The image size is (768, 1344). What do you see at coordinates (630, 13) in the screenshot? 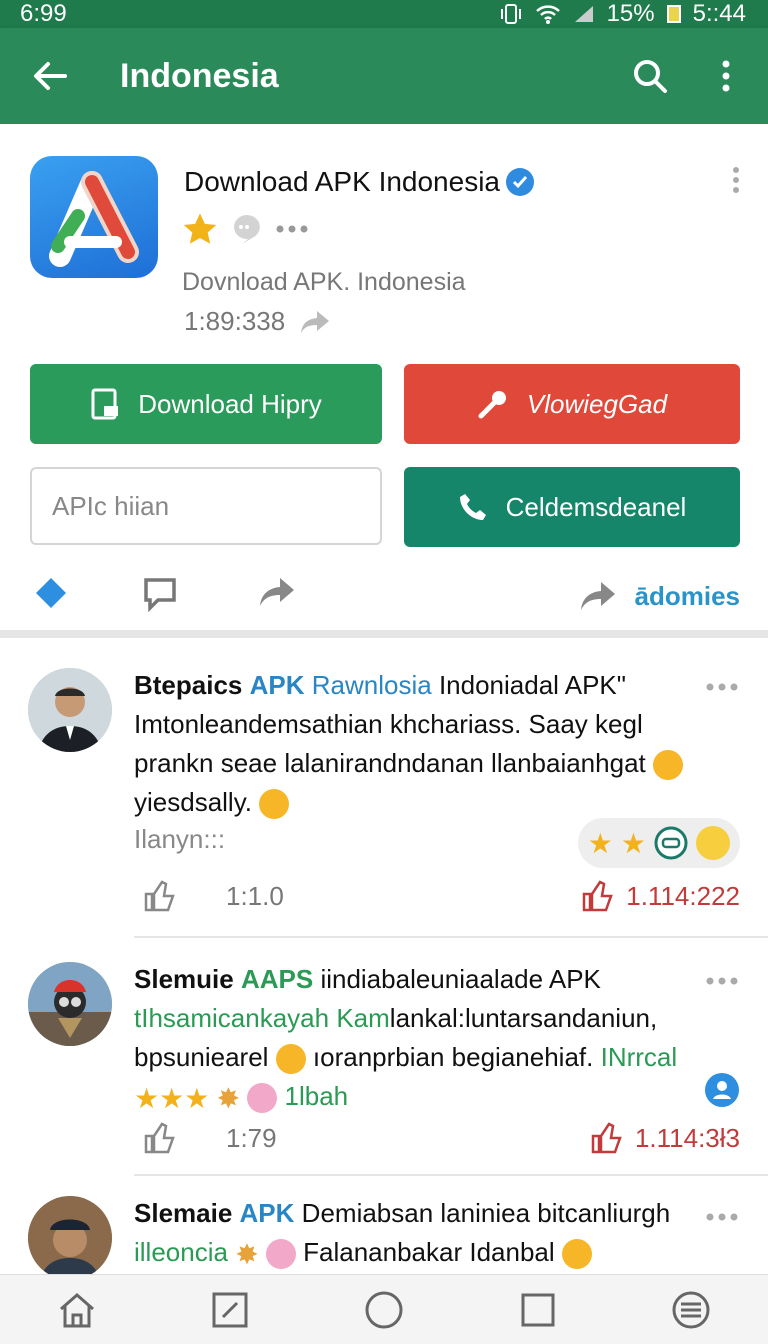
I see `battery-percent: 15%` at bounding box center [630, 13].